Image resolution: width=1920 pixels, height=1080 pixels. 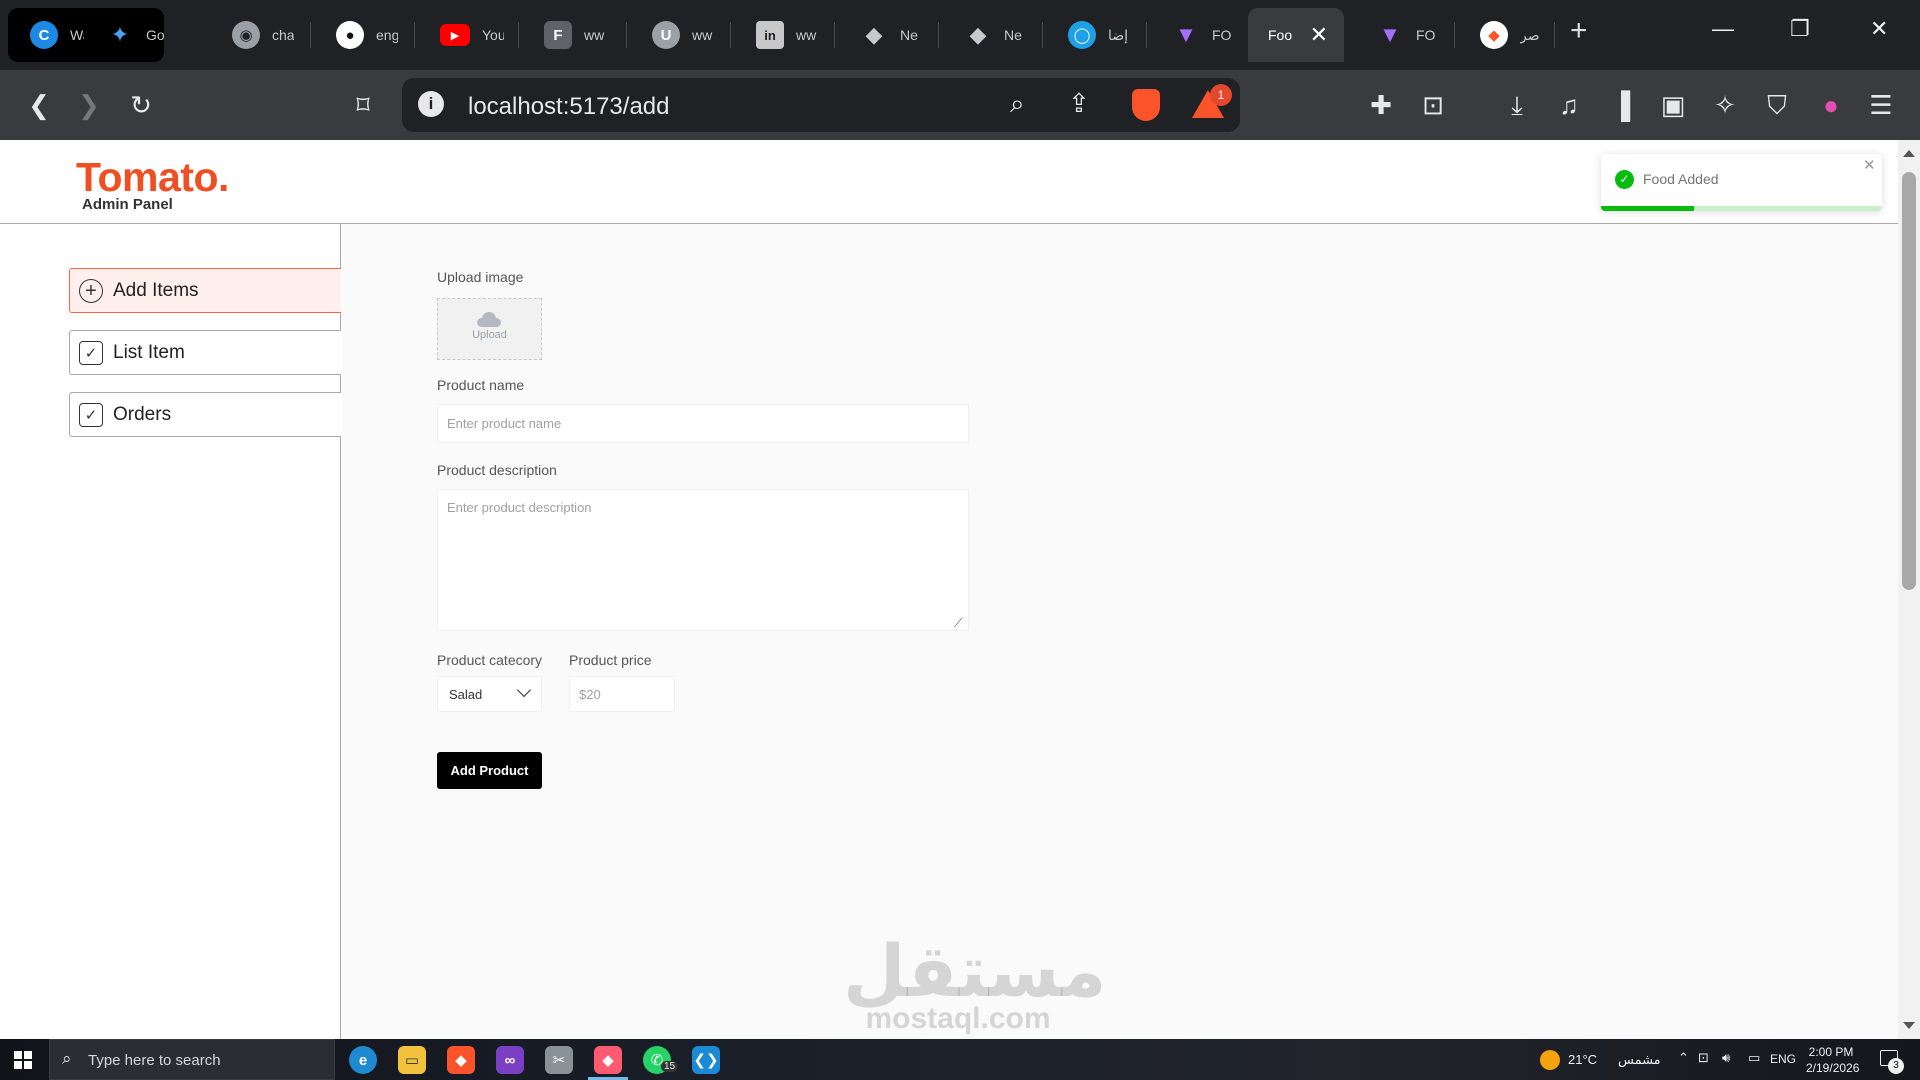 What do you see at coordinates (1390, 34) in the screenshot?
I see `vite-icon: ▼` at bounding box center [1390, 34].